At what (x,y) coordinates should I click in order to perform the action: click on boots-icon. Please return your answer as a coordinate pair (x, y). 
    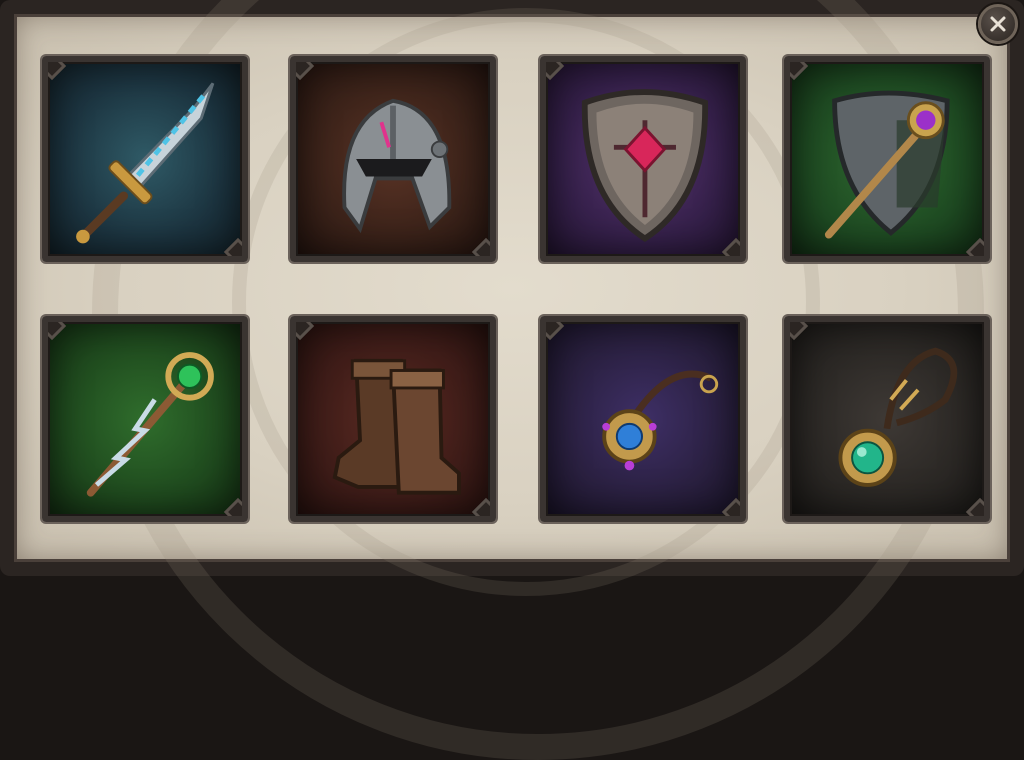
    Looking at the image, I should click on (396, 426).